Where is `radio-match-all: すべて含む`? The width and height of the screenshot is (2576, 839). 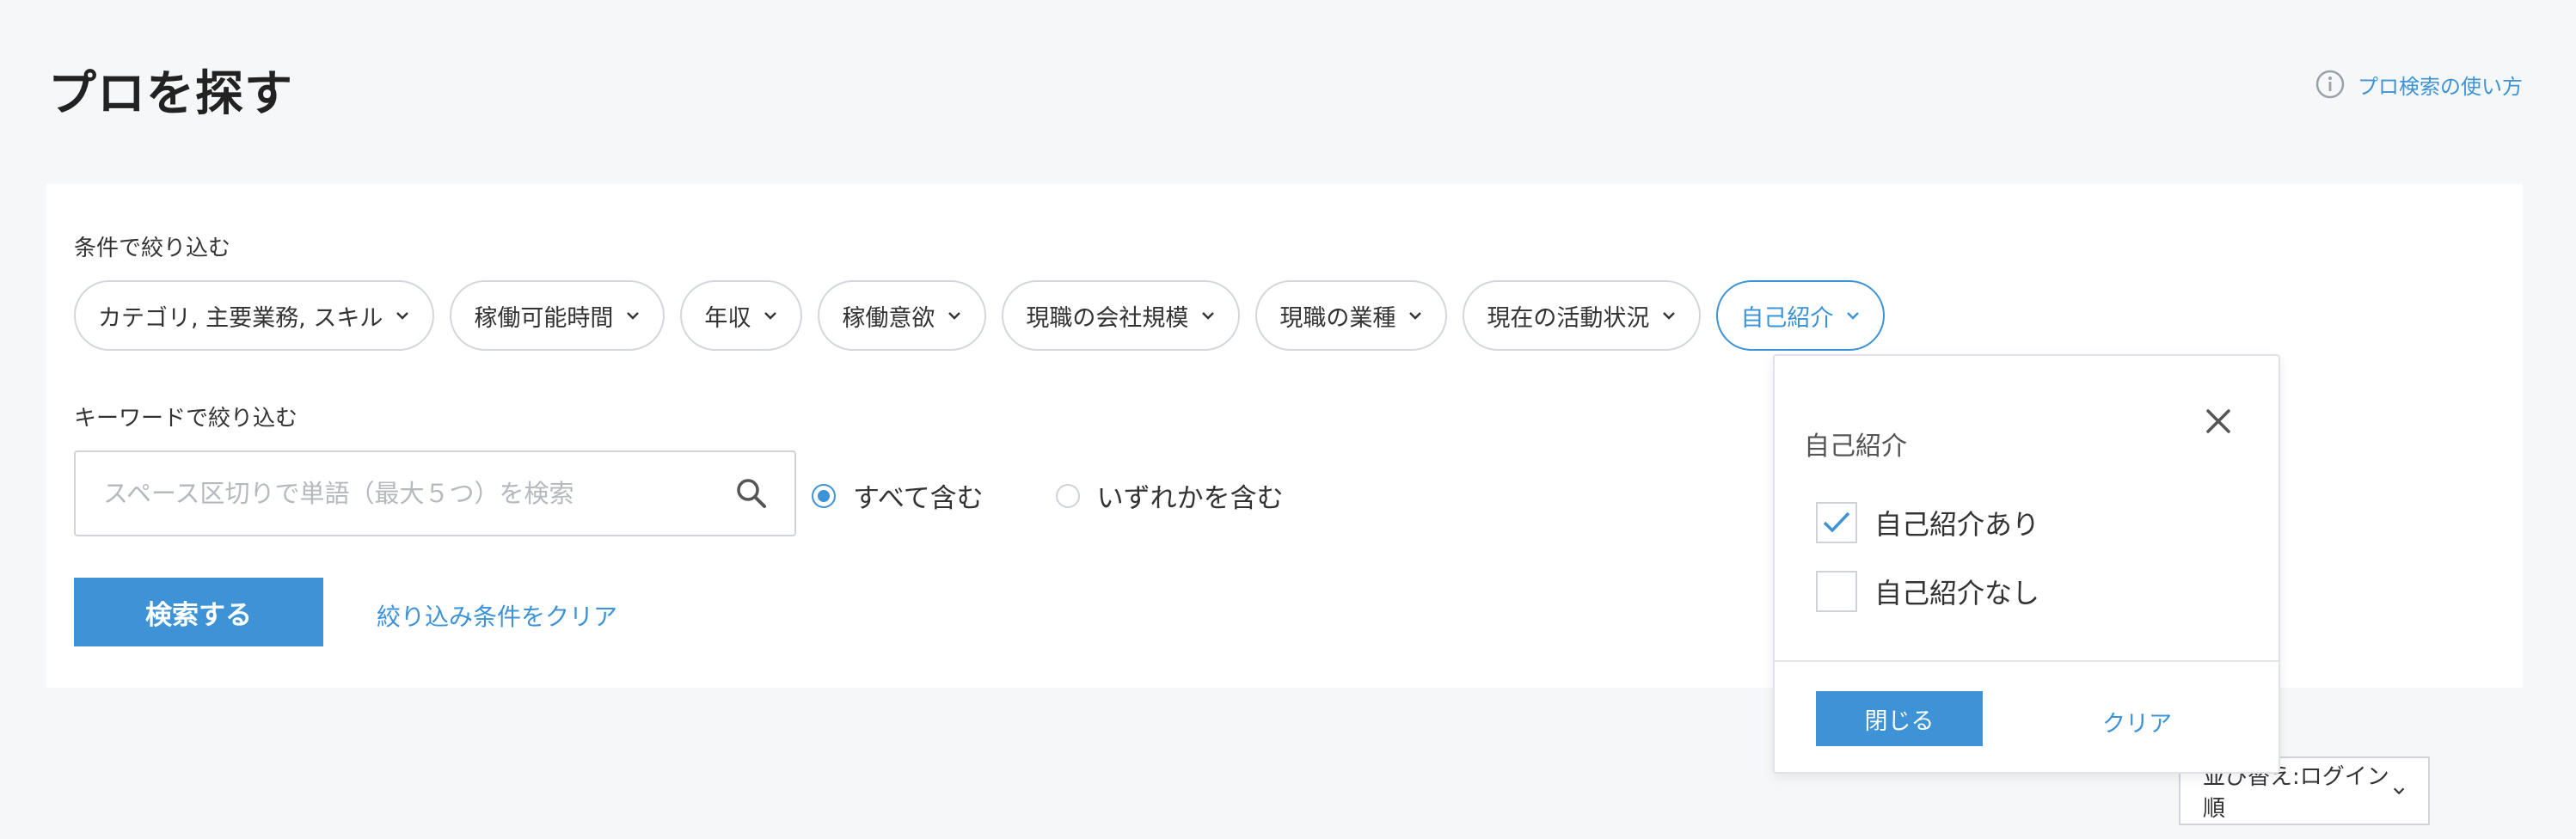 radio-match-all: すべて含む is located at coordinates (898, 495).